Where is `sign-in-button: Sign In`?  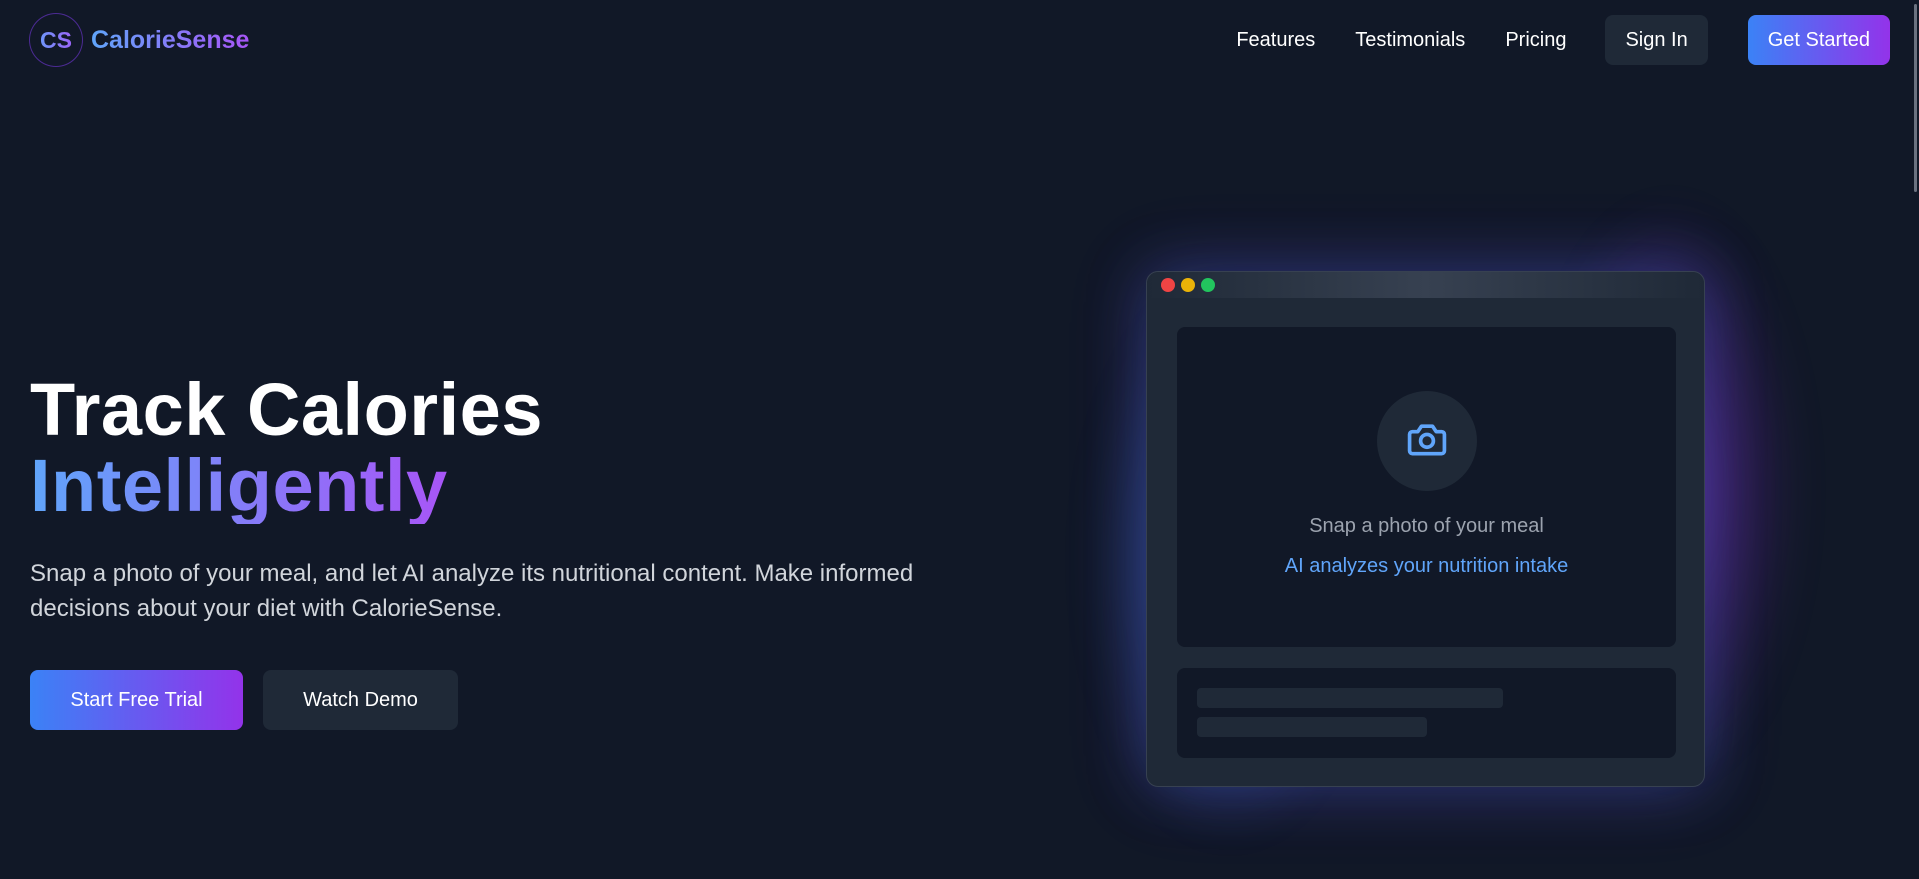
sign-in-button: Sign In is located at coordinates (1656, 40).